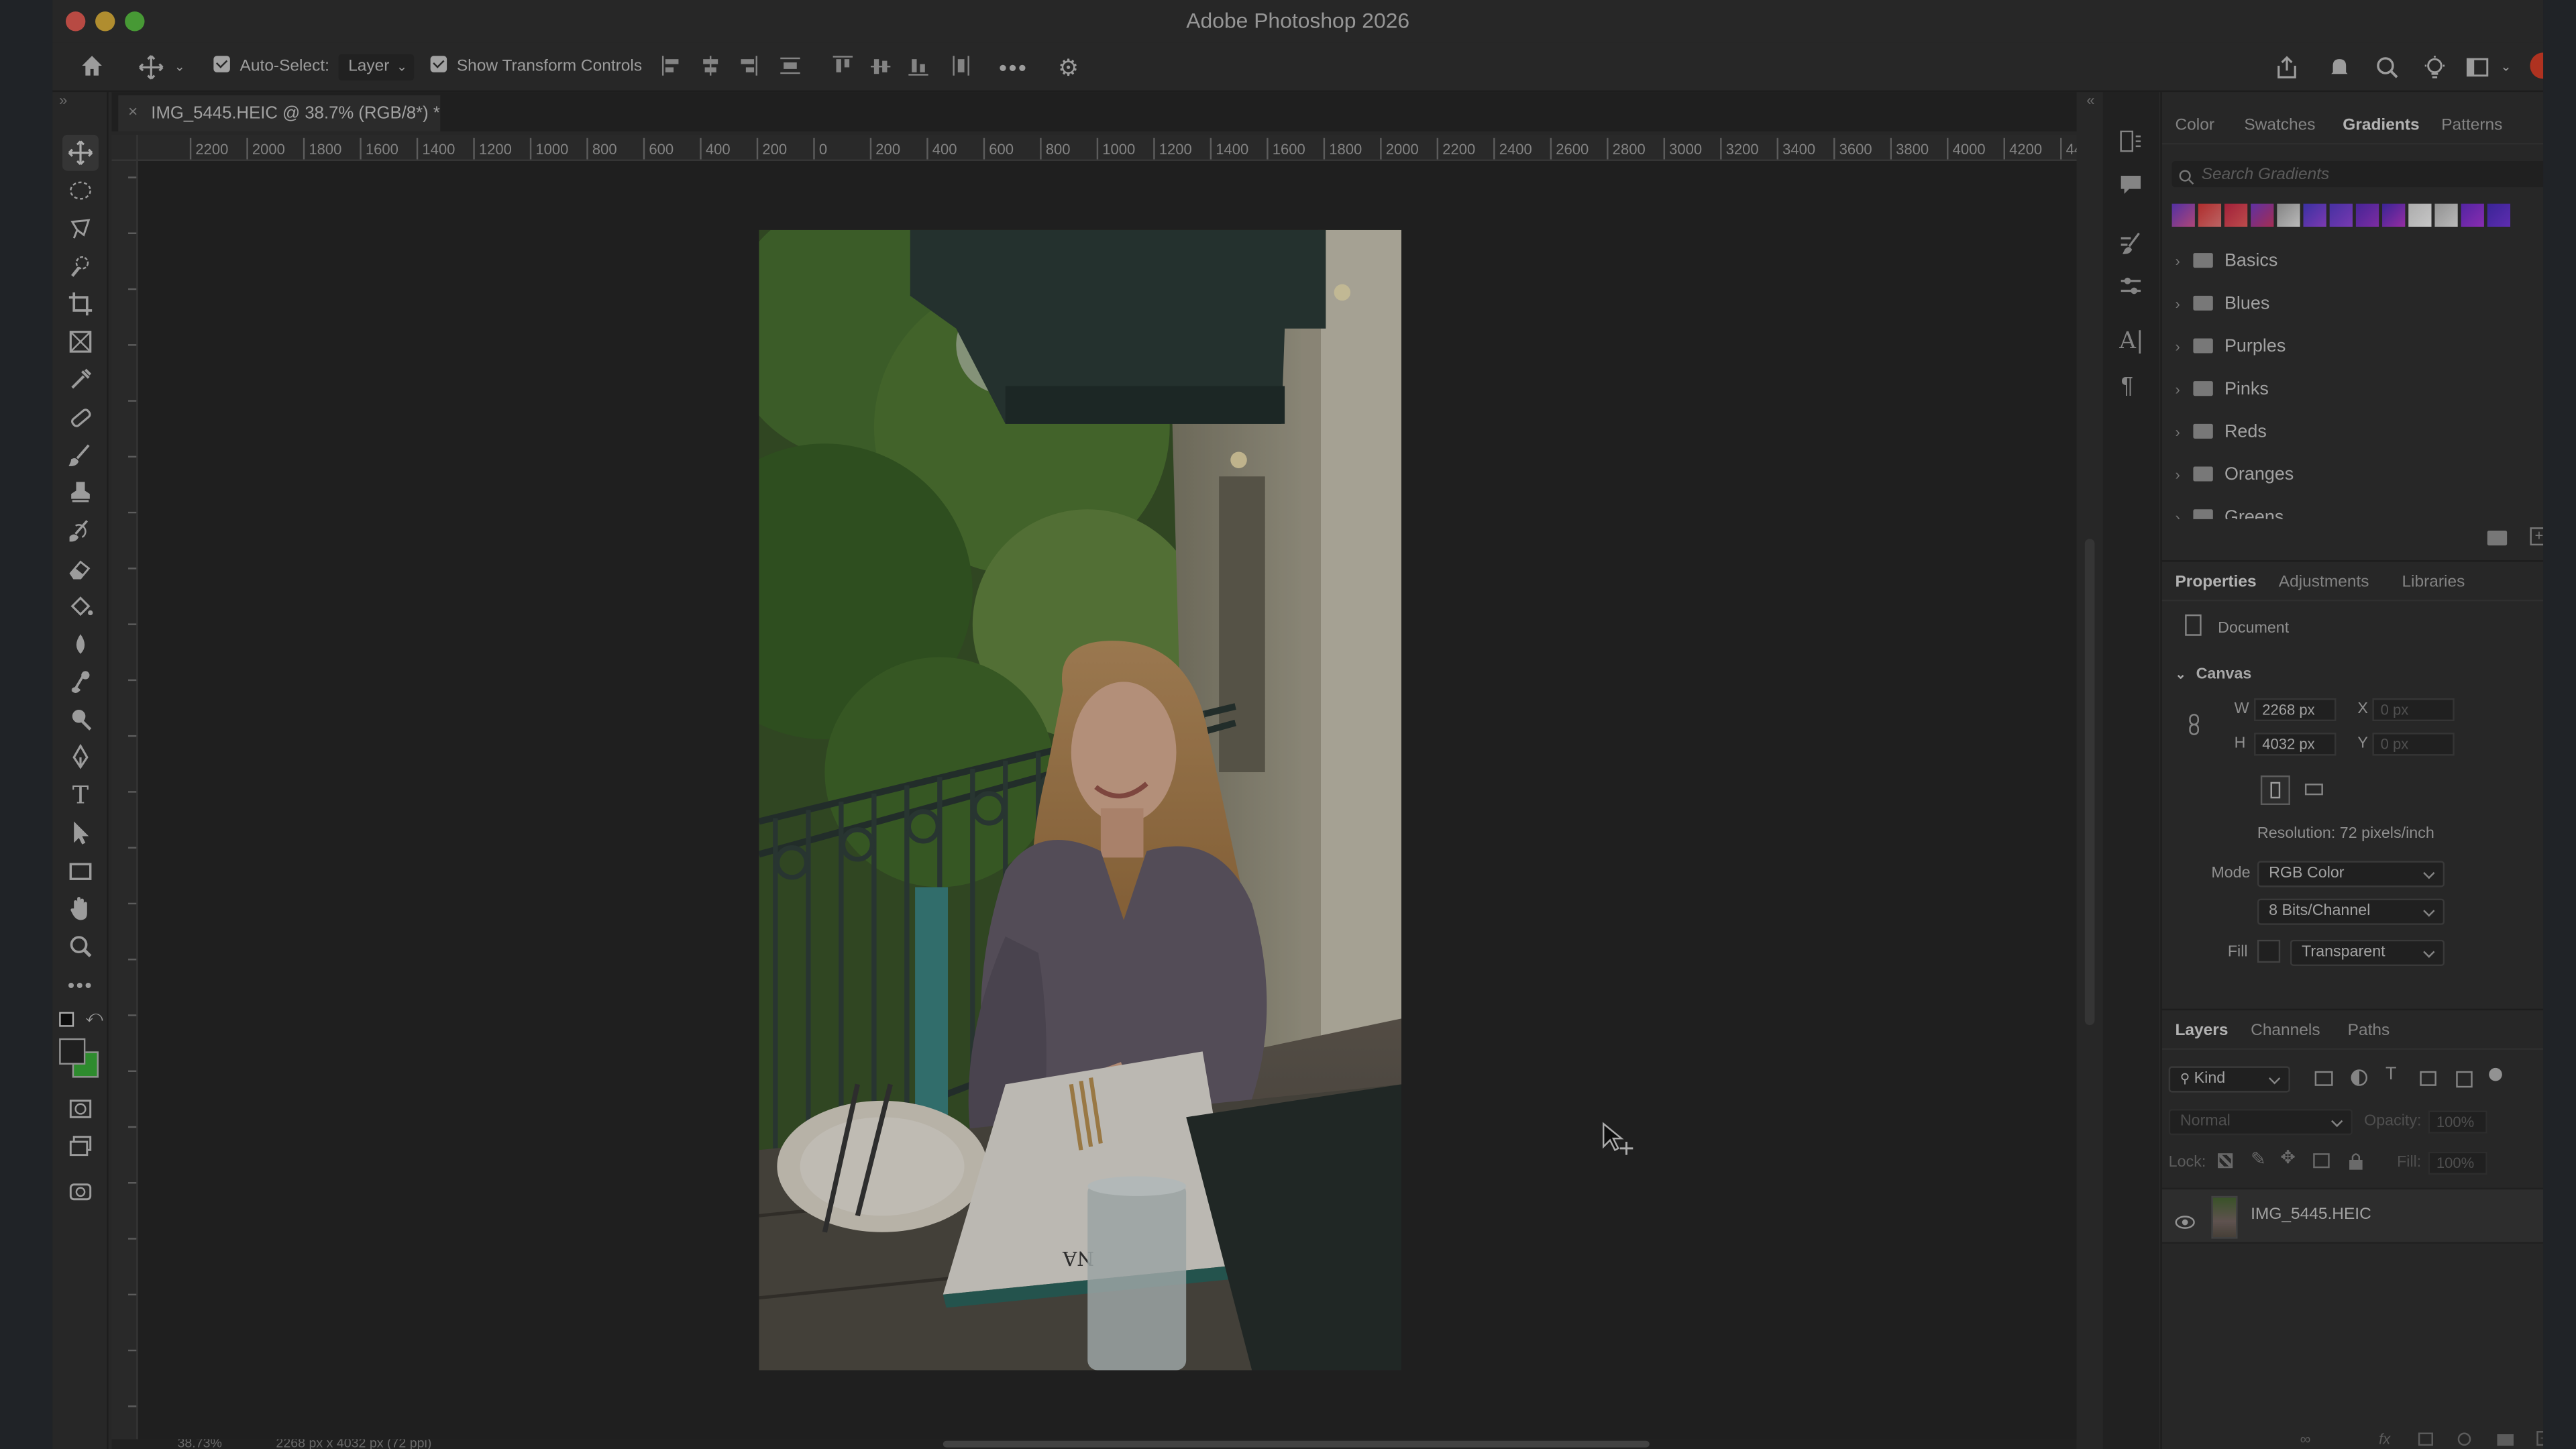 Image resolution: width=2576 pixels, height=1449 pixels. Describe the element at coordinates (2229, 1079) in the screenshot. I see `layer-filter-kind: ⚲ Kind` at that location.